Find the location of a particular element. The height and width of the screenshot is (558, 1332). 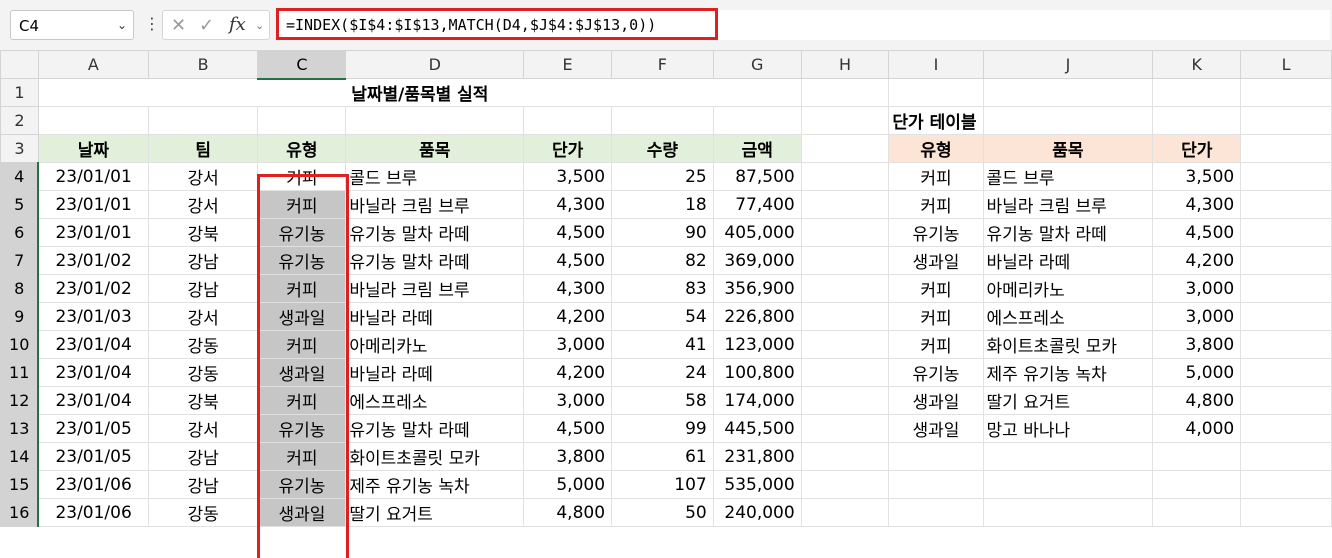

price-value-cell: 3,500 is located at coordinates (1197, 176).